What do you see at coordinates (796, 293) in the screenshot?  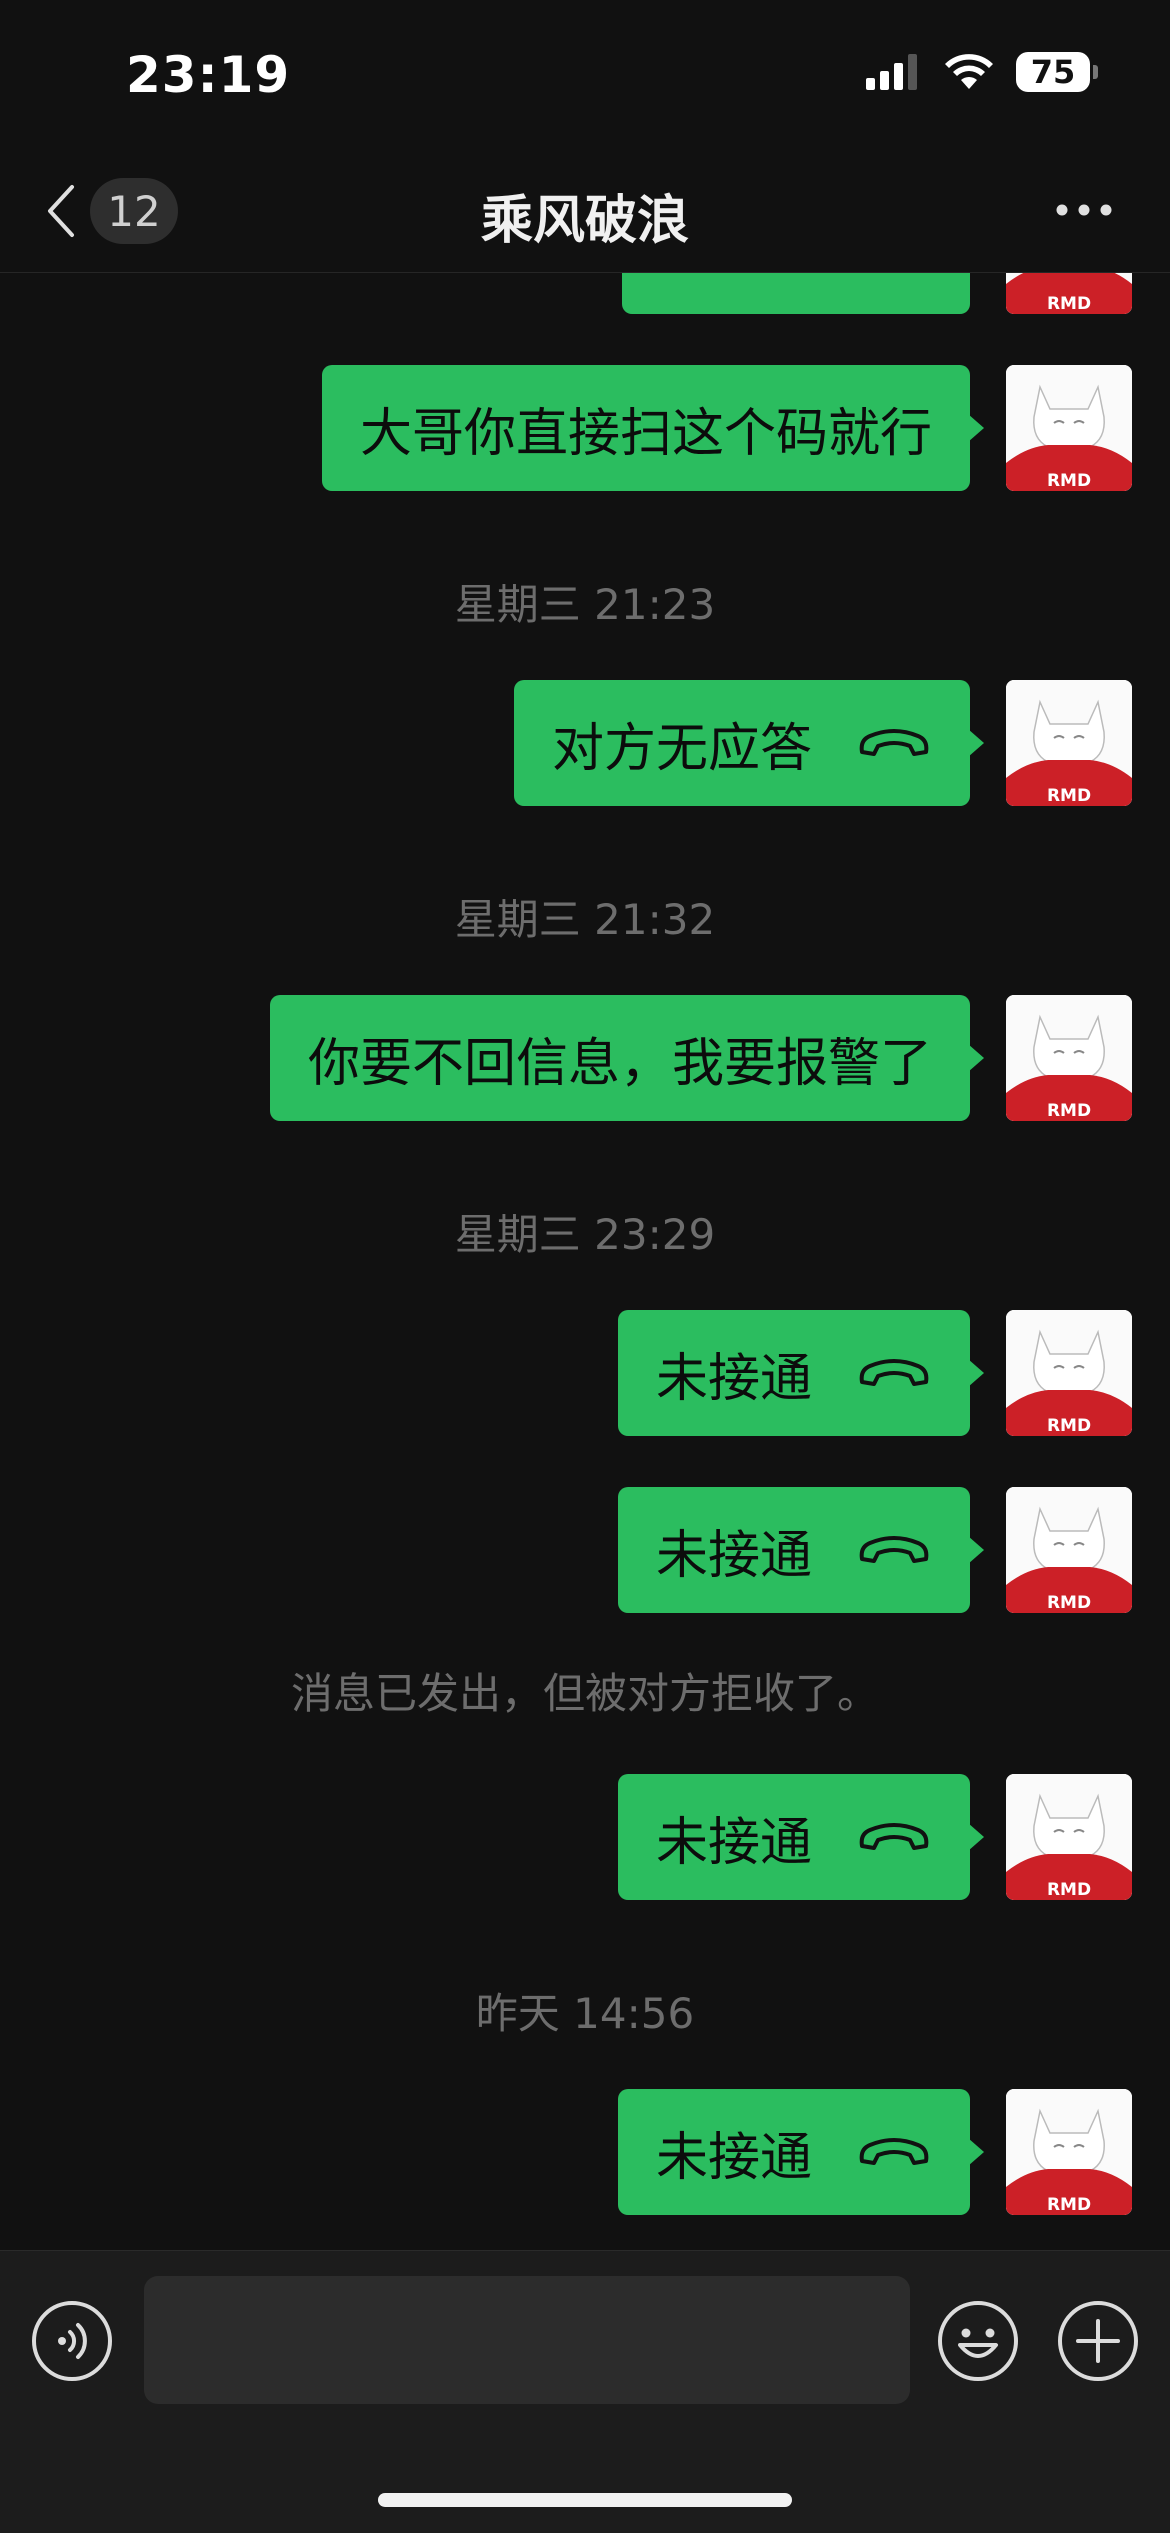 I see `message-bubble-partial` at bounding box center [796, 293].